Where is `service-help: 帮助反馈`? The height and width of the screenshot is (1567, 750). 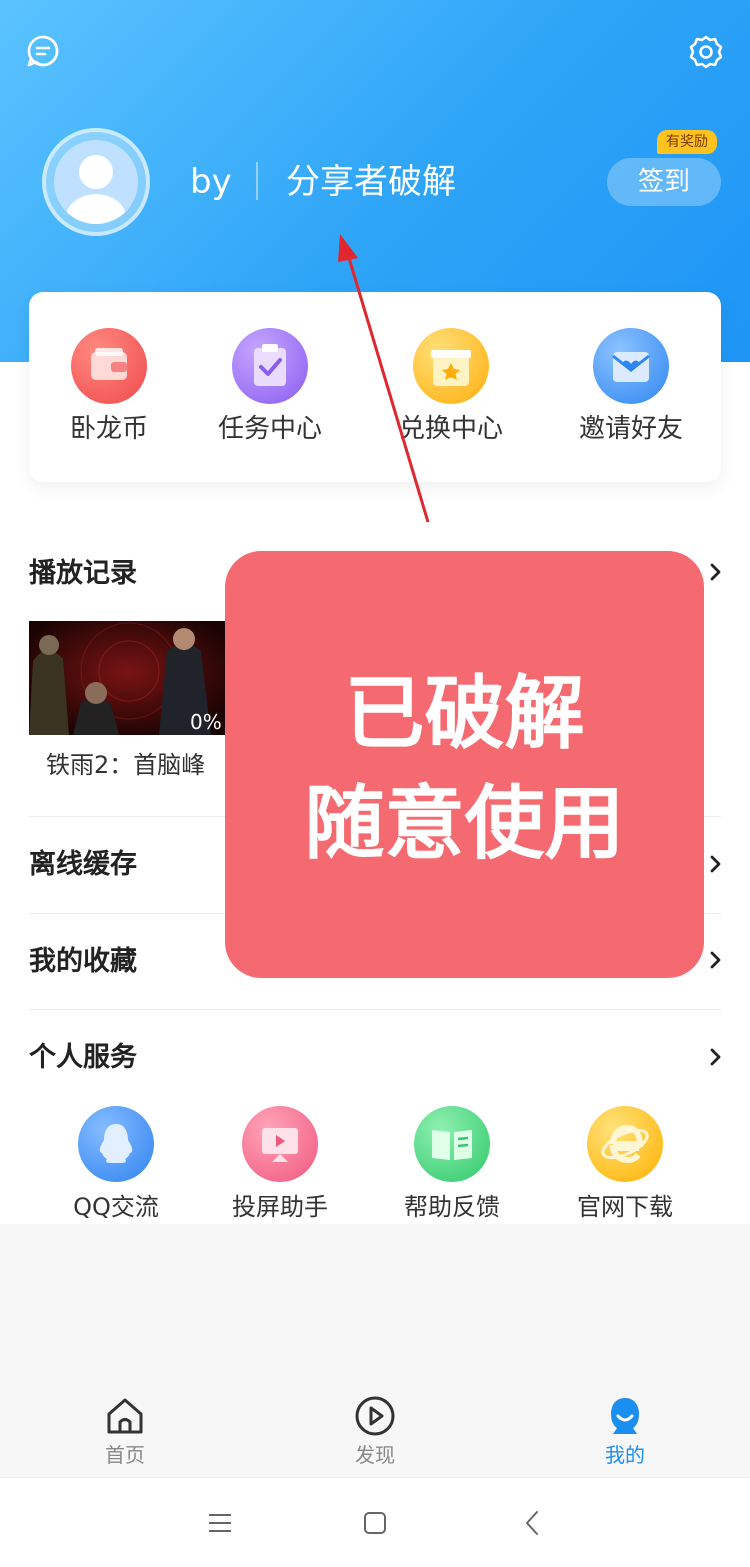 service-help: 帮助反馈 is located at coordinates (452, 1164).